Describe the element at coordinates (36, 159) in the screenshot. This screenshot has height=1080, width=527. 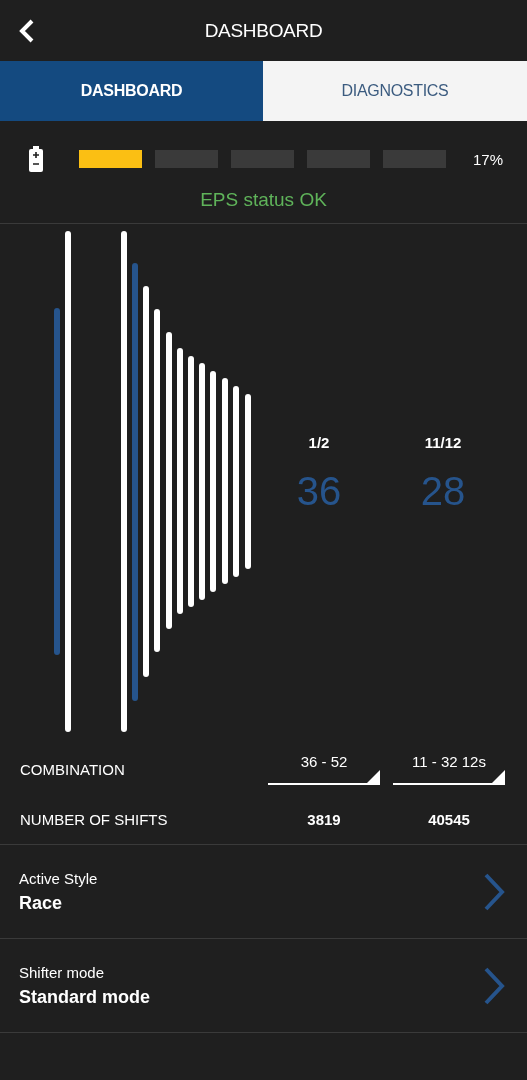
I see `battery-icon` at that location.